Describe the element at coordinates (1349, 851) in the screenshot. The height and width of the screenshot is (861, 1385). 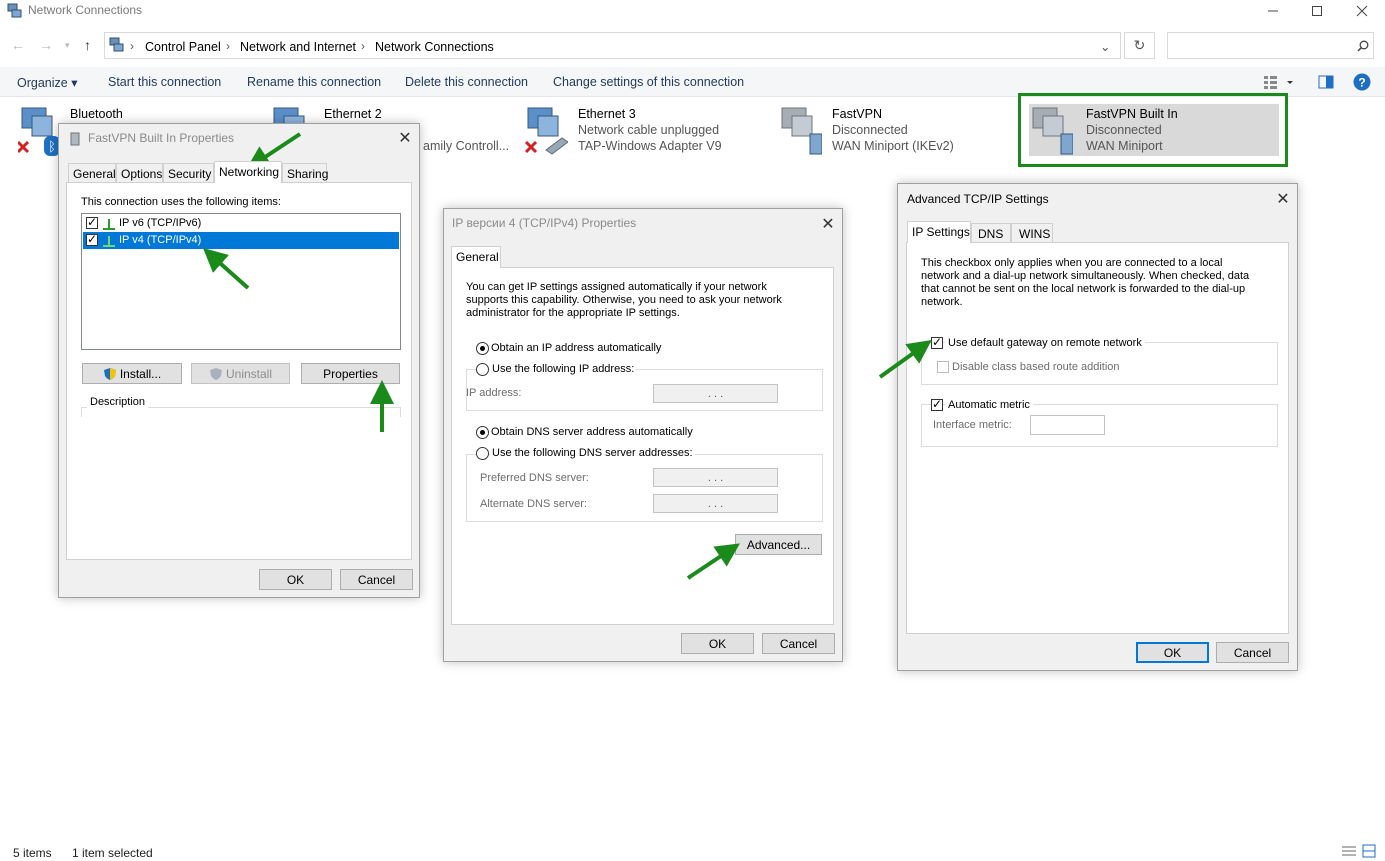
I see `details-view-icon` at that location.